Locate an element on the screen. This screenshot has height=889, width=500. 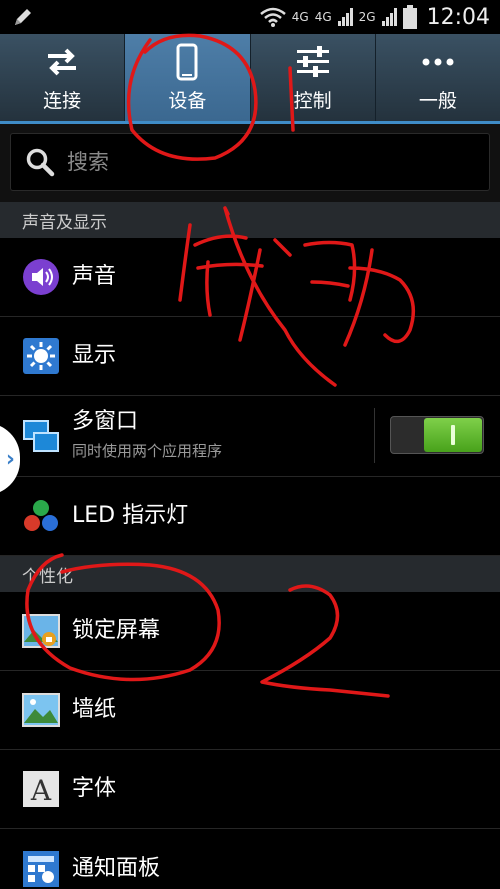
font-a-icon: A is located at coordinates (41, 789).